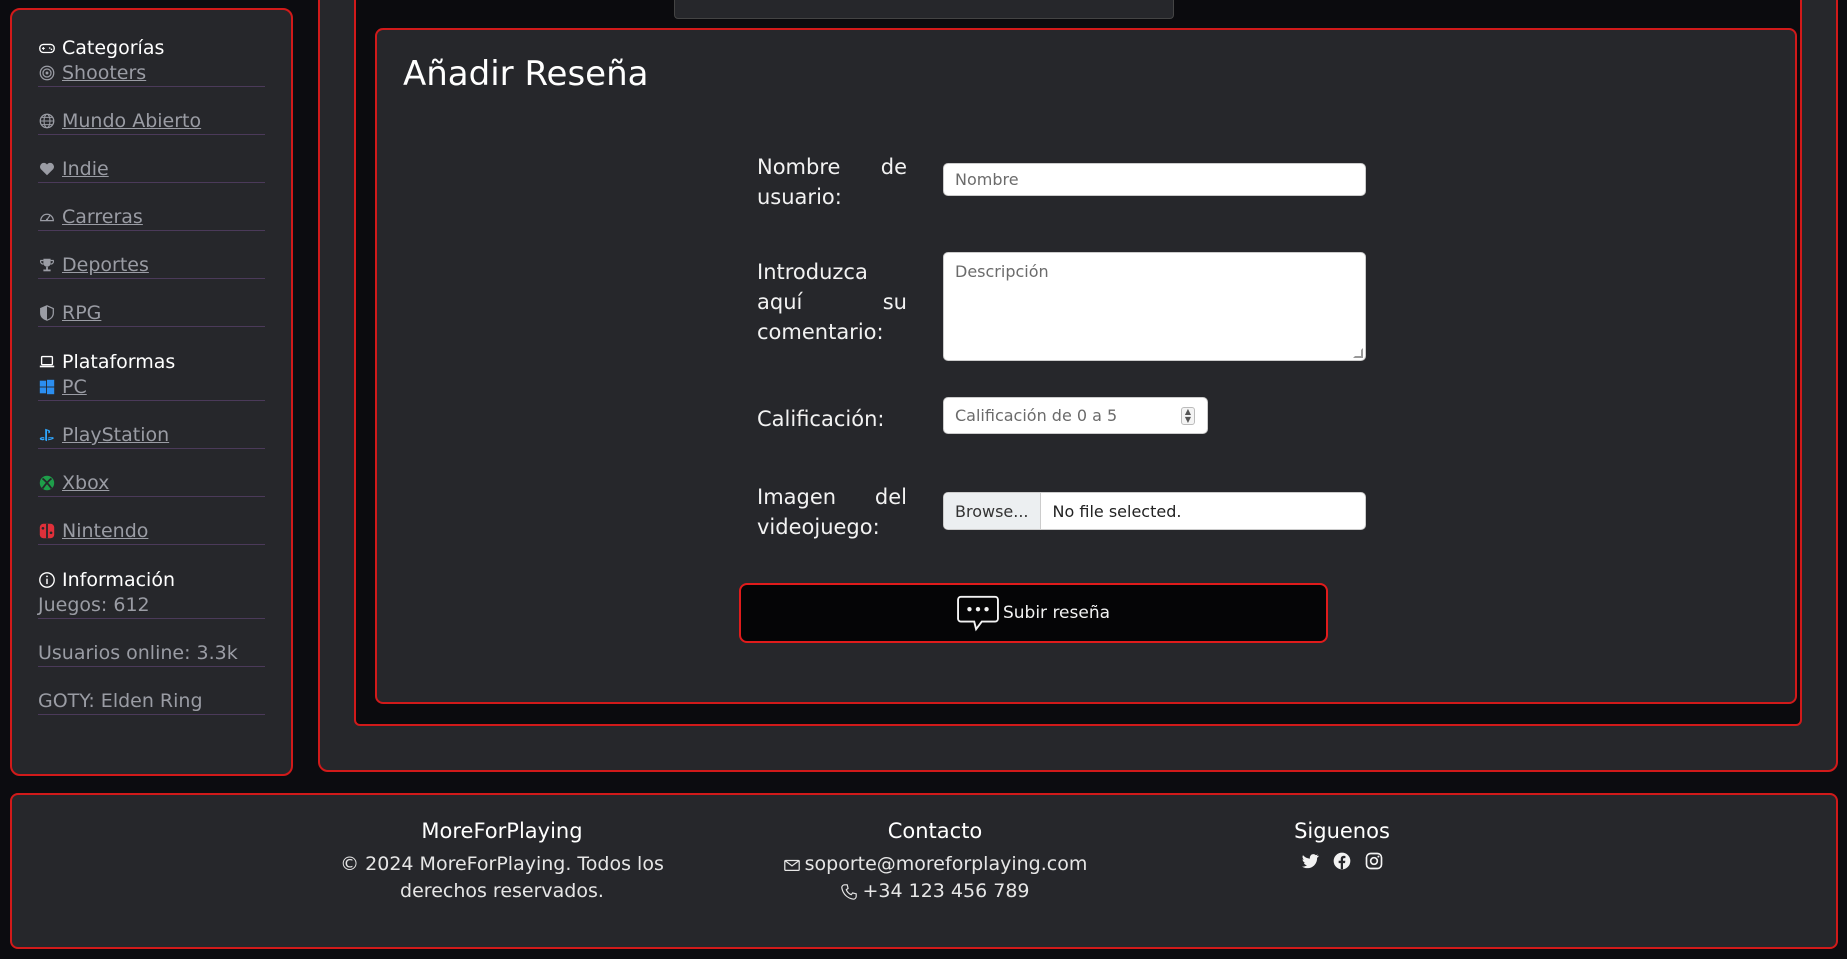 This screenshot has width=1847, height=959. I want to click on image-label: Imagen del videojuego:, so click(832, 512).